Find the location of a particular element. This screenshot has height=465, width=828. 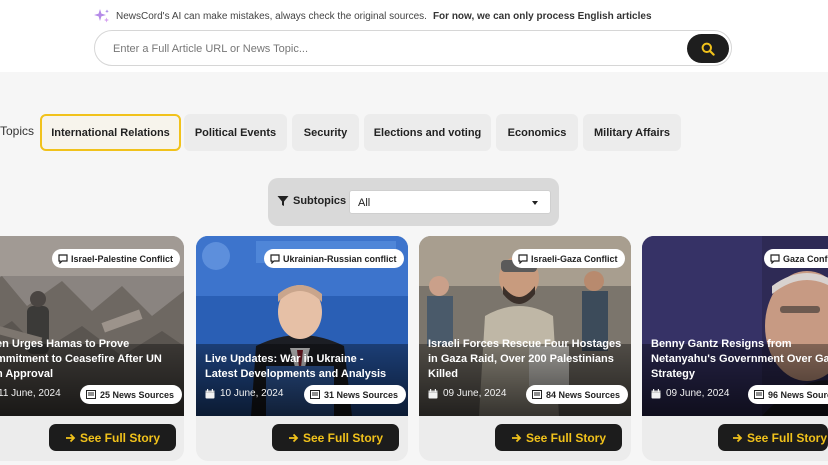

story-title-line: Killed is located at coordinates (443, 374).